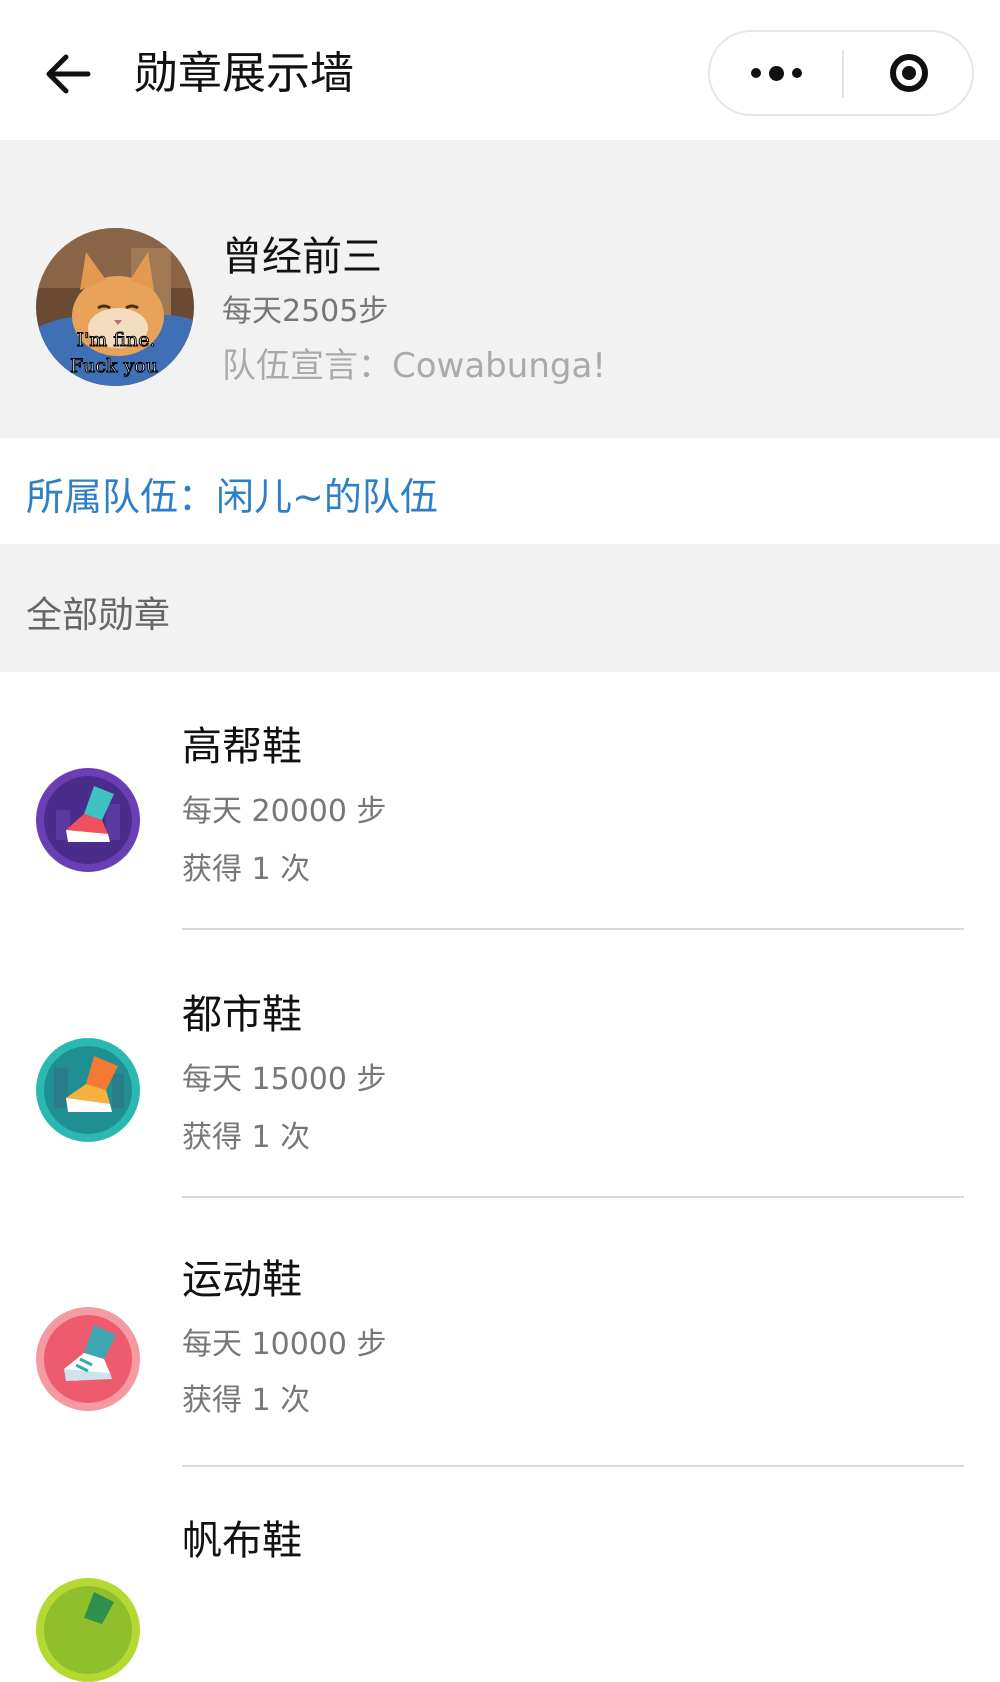 This screenshot has width=1000, height=1682. Describe the element at coordinates (414, 366) in the screenshot. I see `team-motto: 队伍宣言：Cowabunga!` at that location.